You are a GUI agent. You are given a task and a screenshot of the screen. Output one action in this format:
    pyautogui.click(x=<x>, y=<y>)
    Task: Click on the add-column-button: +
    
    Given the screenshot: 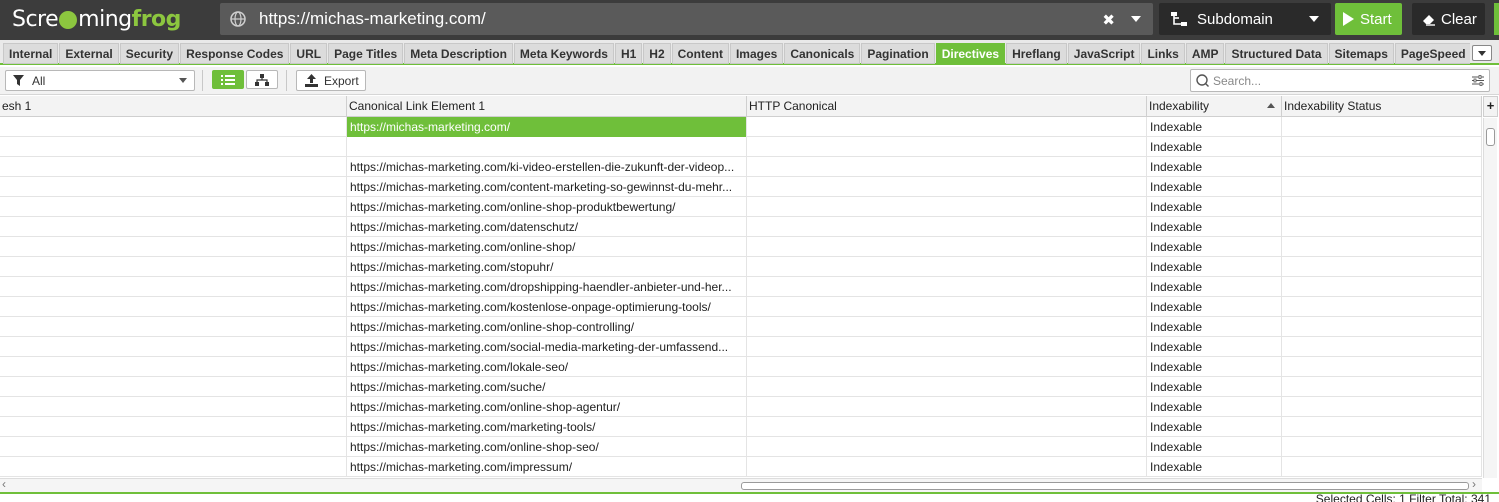 What is the action you would take?
    pyautogui.click(x=1490, y=106)
    